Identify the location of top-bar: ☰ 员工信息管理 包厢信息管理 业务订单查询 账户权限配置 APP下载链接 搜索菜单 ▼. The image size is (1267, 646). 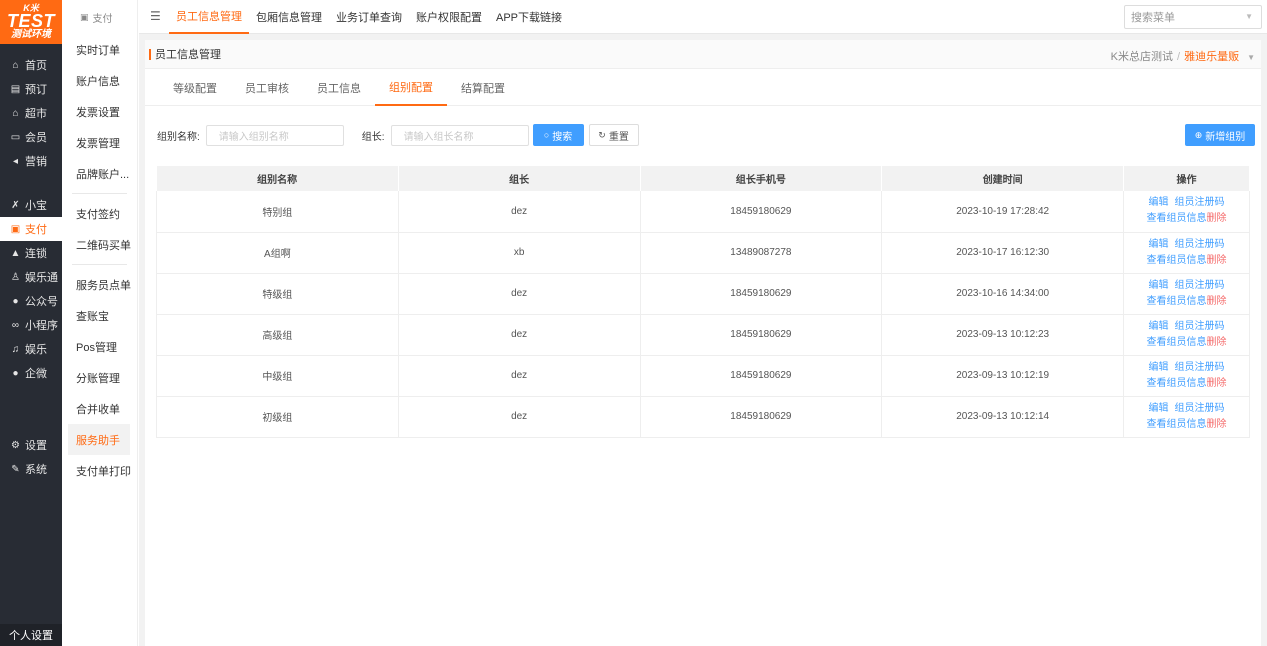
(703, 17).